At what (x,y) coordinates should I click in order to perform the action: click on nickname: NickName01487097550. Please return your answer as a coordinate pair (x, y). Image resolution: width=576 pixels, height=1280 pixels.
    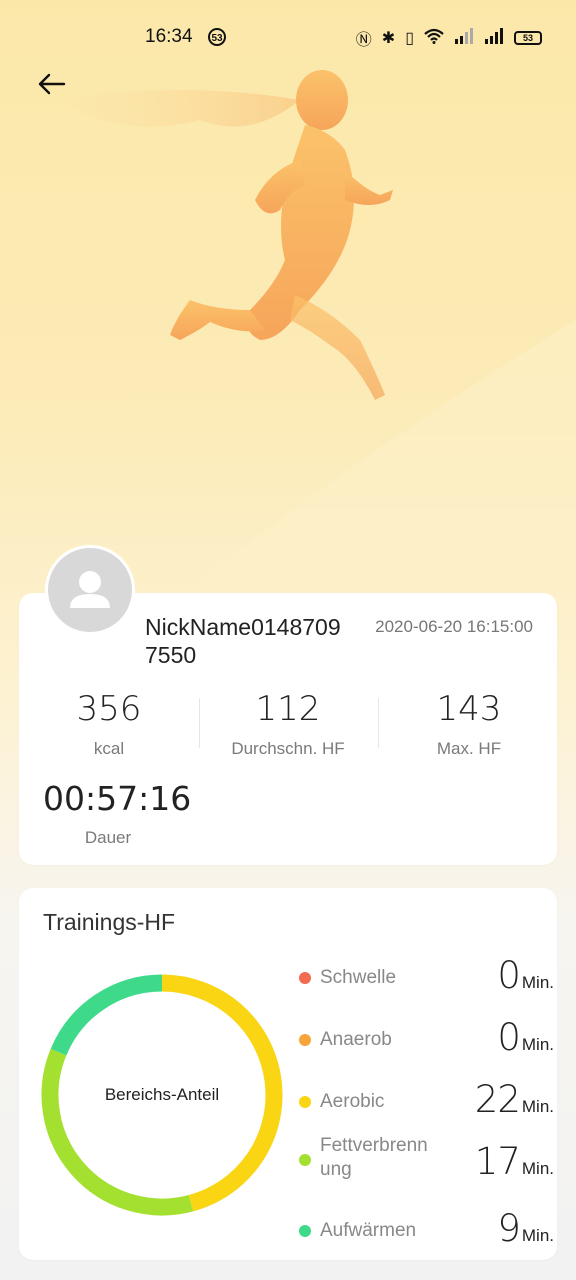
    Looking at the image, I should click on (243, 641).